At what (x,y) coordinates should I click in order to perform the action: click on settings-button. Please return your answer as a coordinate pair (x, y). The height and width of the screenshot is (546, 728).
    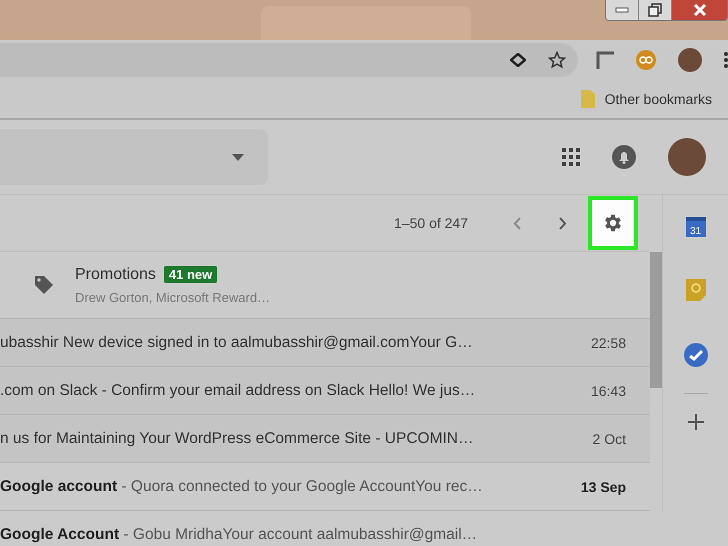
    Looking at the image, I should click on (613, 223).